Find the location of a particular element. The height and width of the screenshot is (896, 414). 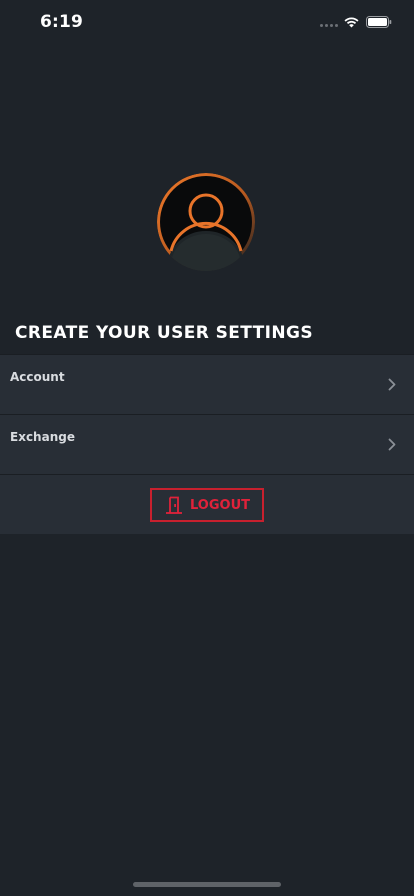

status-bar: 6:19 is located at coordinates (207, 22).